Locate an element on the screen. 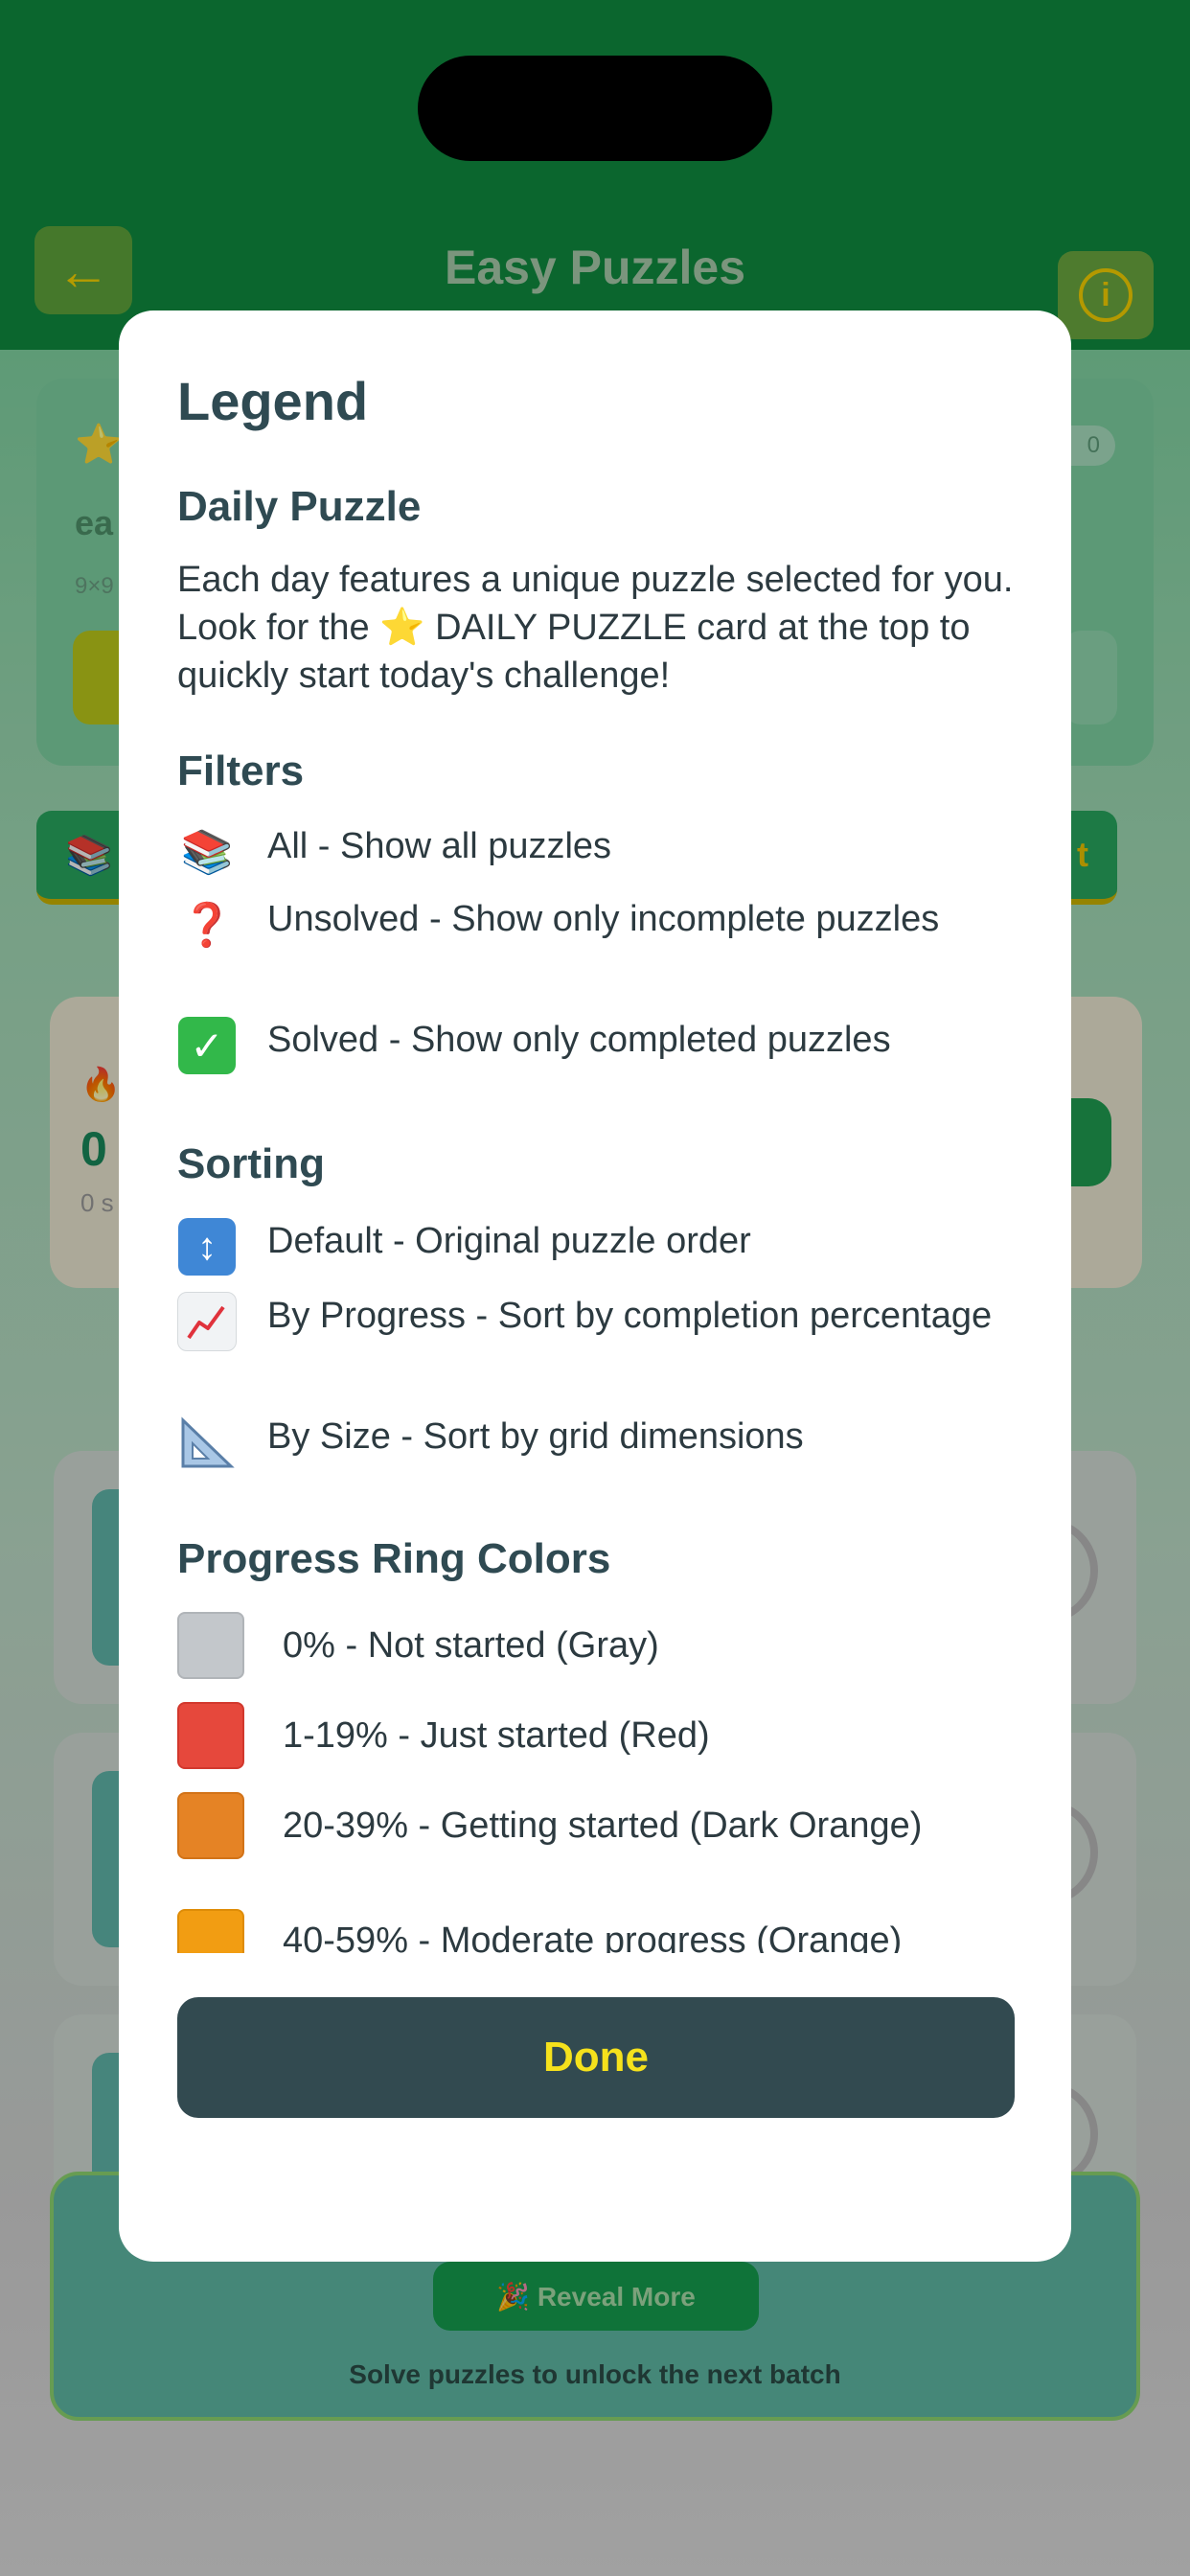 This screenshot has height=2576, width=1190. daily-puzzle-heading: Daily Puzzle is located at coordinates (300, 506).